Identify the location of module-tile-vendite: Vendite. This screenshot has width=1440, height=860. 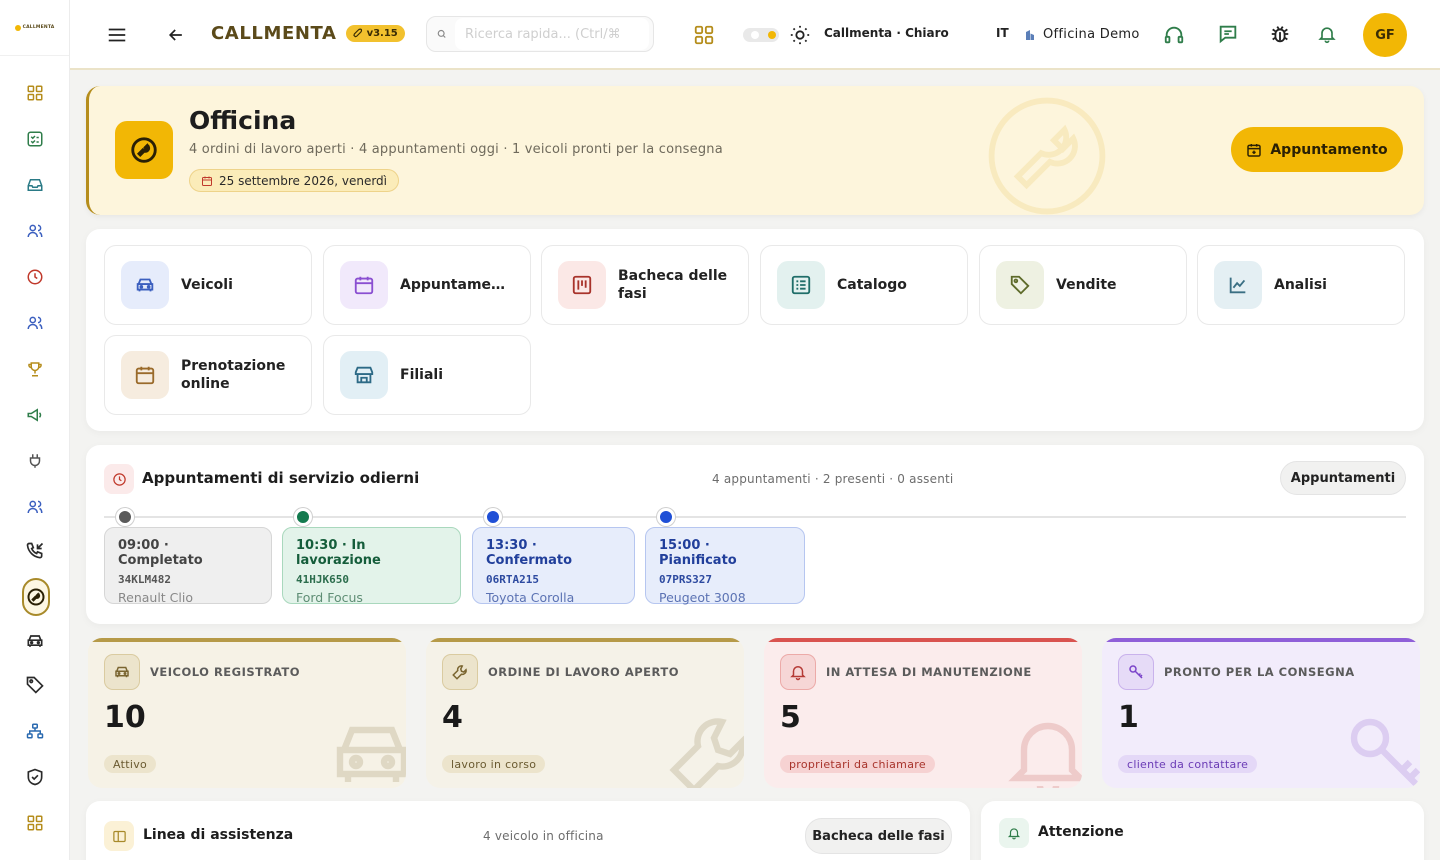
(1083, 285).